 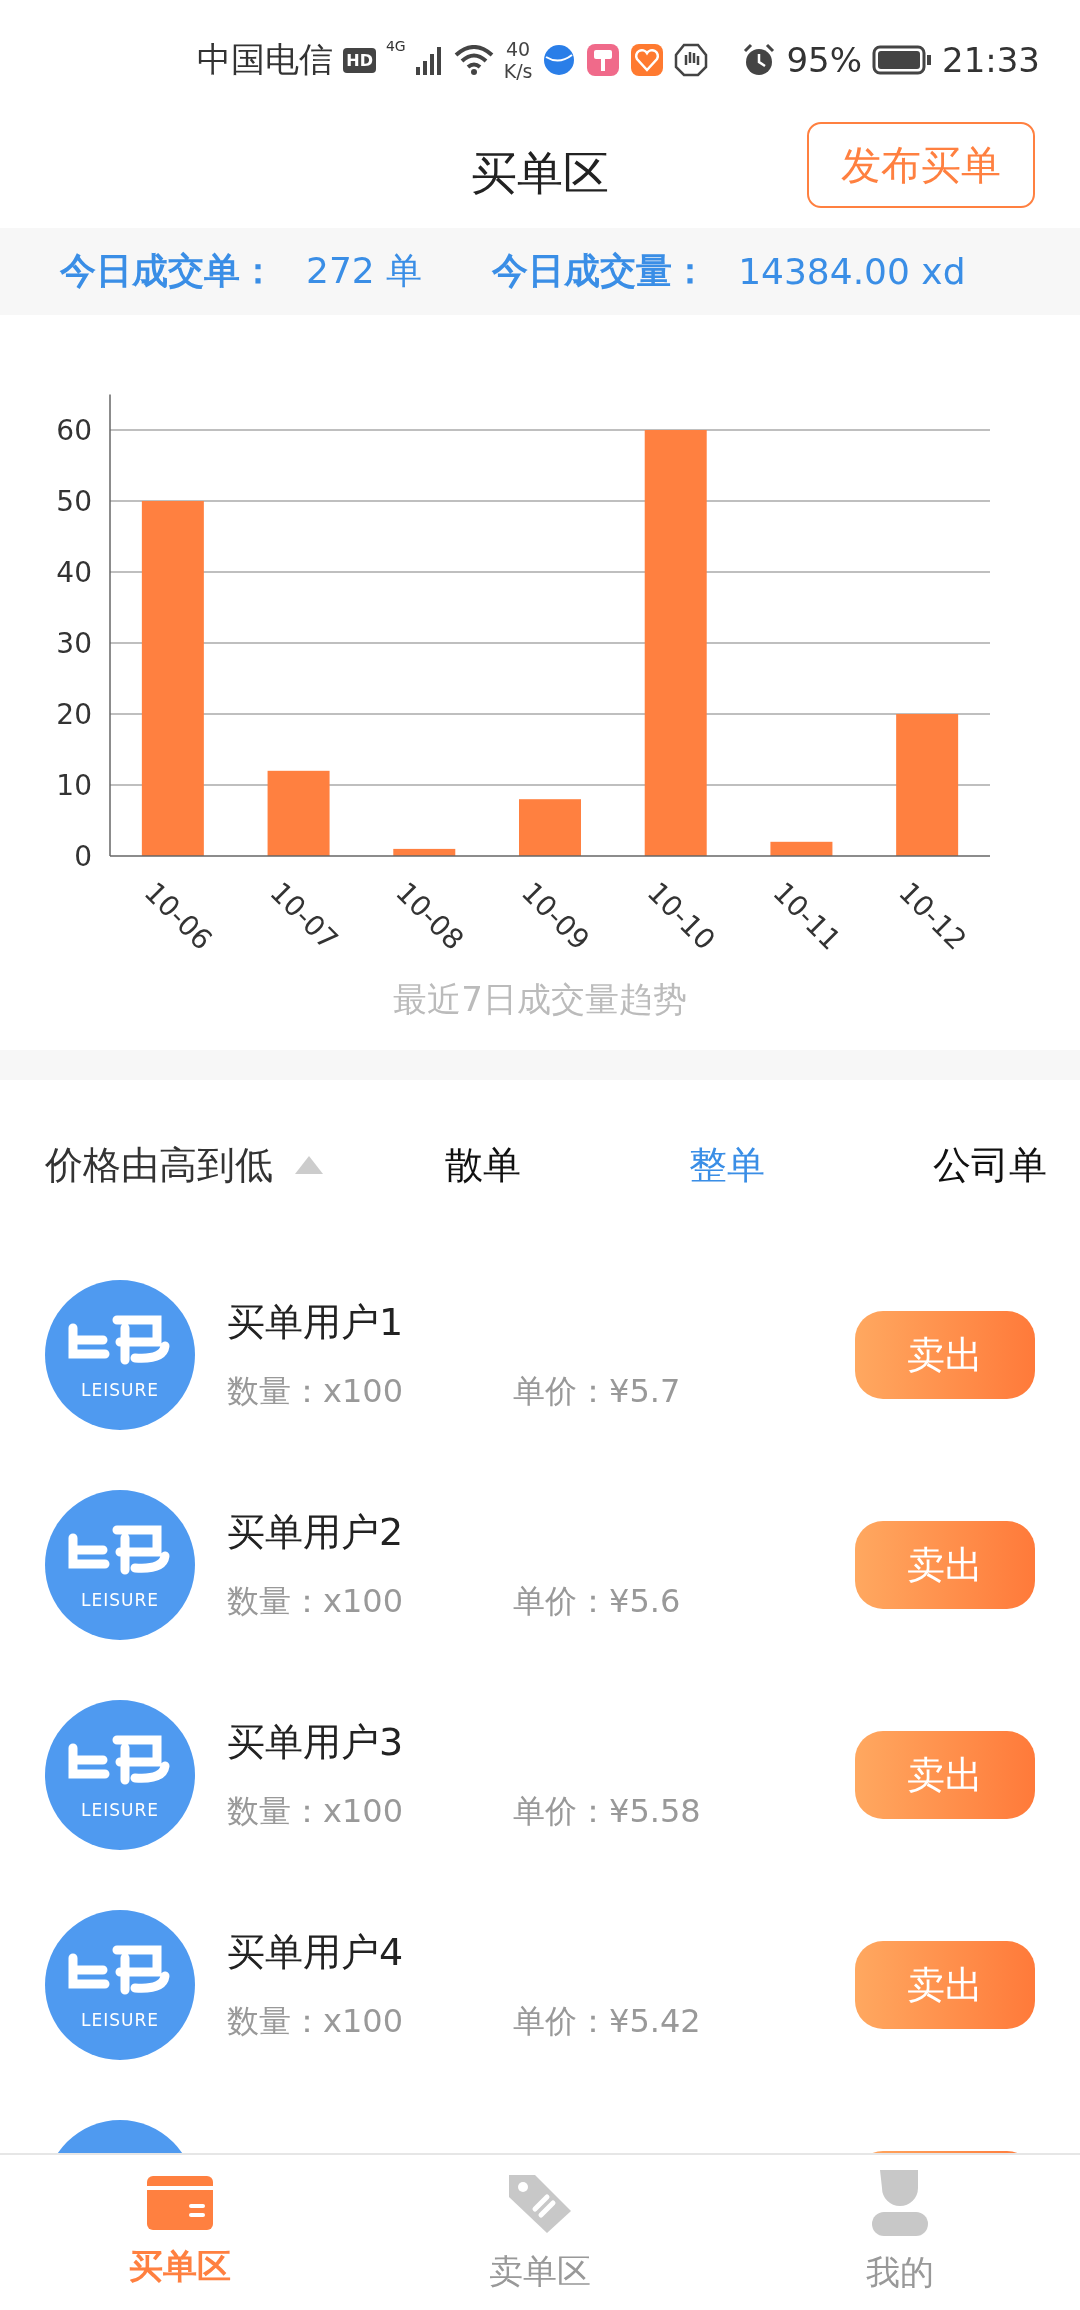 What do you see at coordinates (727, 1165) in the screenshot?
I see `filter-tab: 整单` at bounding box center [727, 1165].